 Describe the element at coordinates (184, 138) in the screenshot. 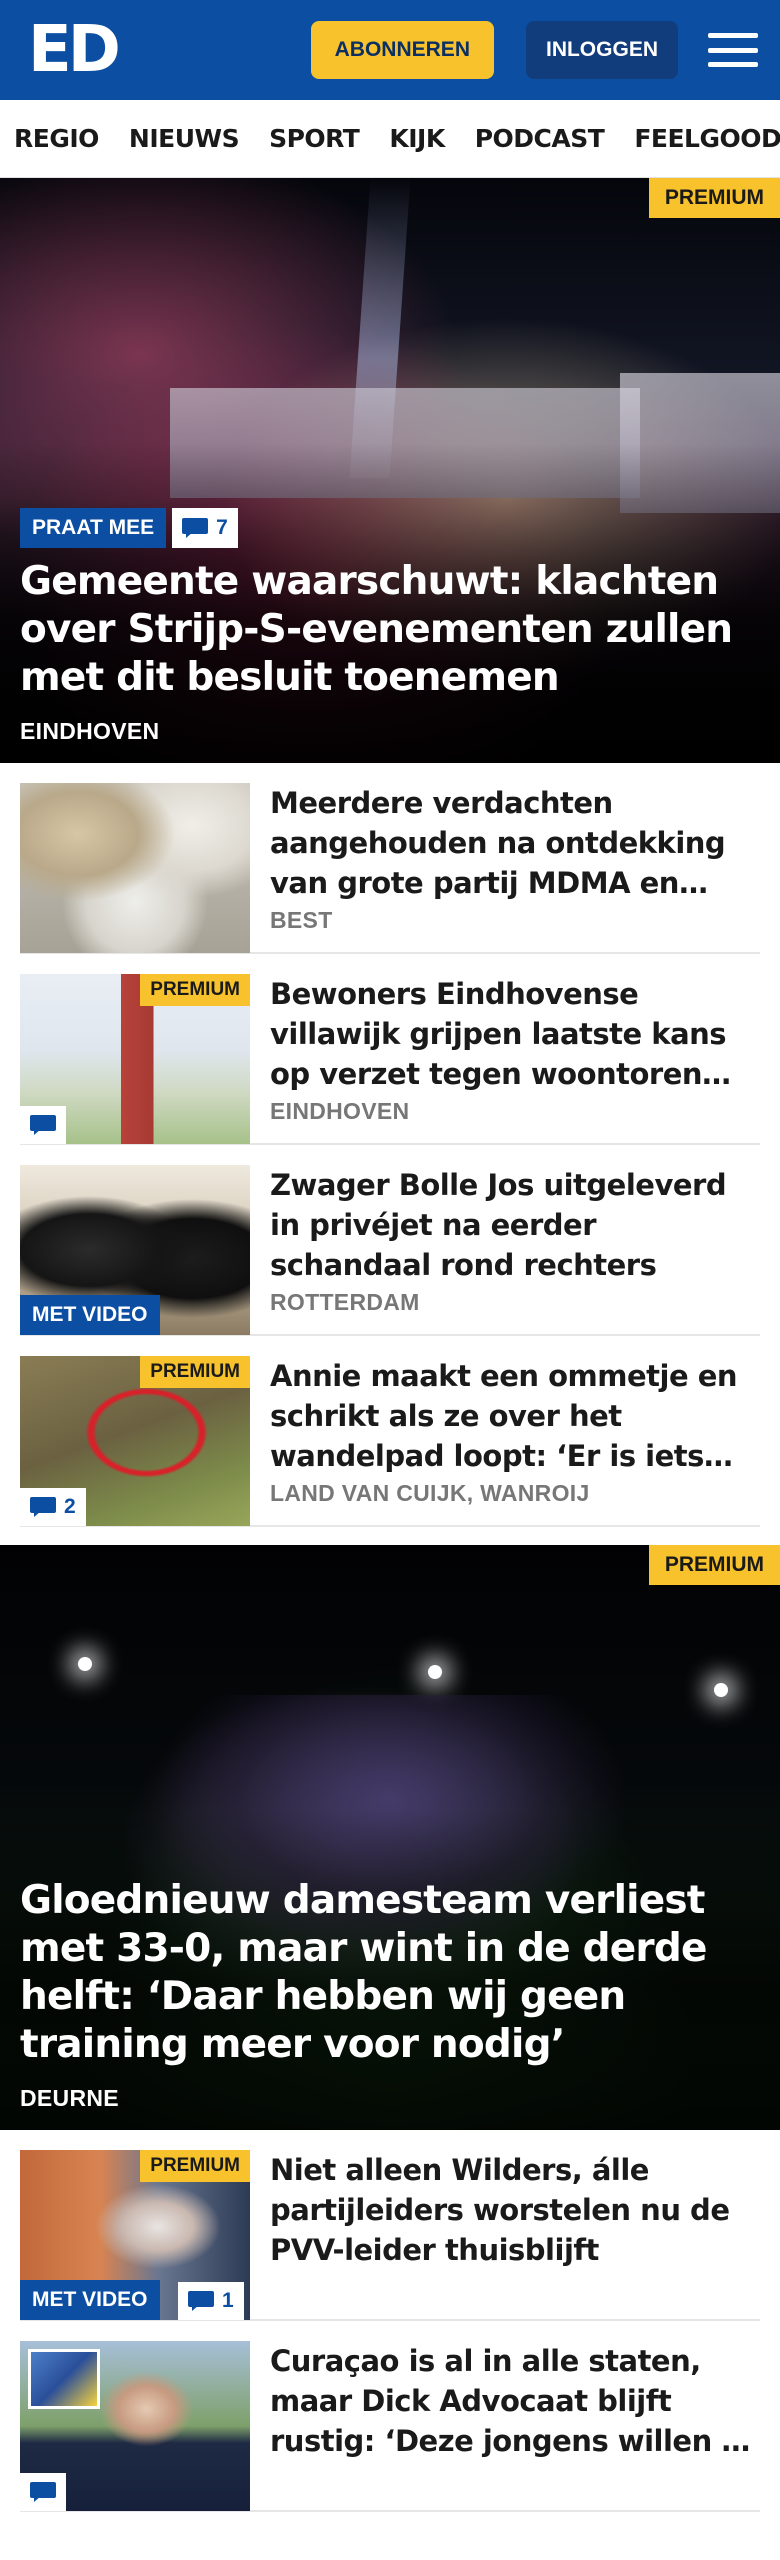

I see `nav-item-nieuws: NIEUWS` at that location.